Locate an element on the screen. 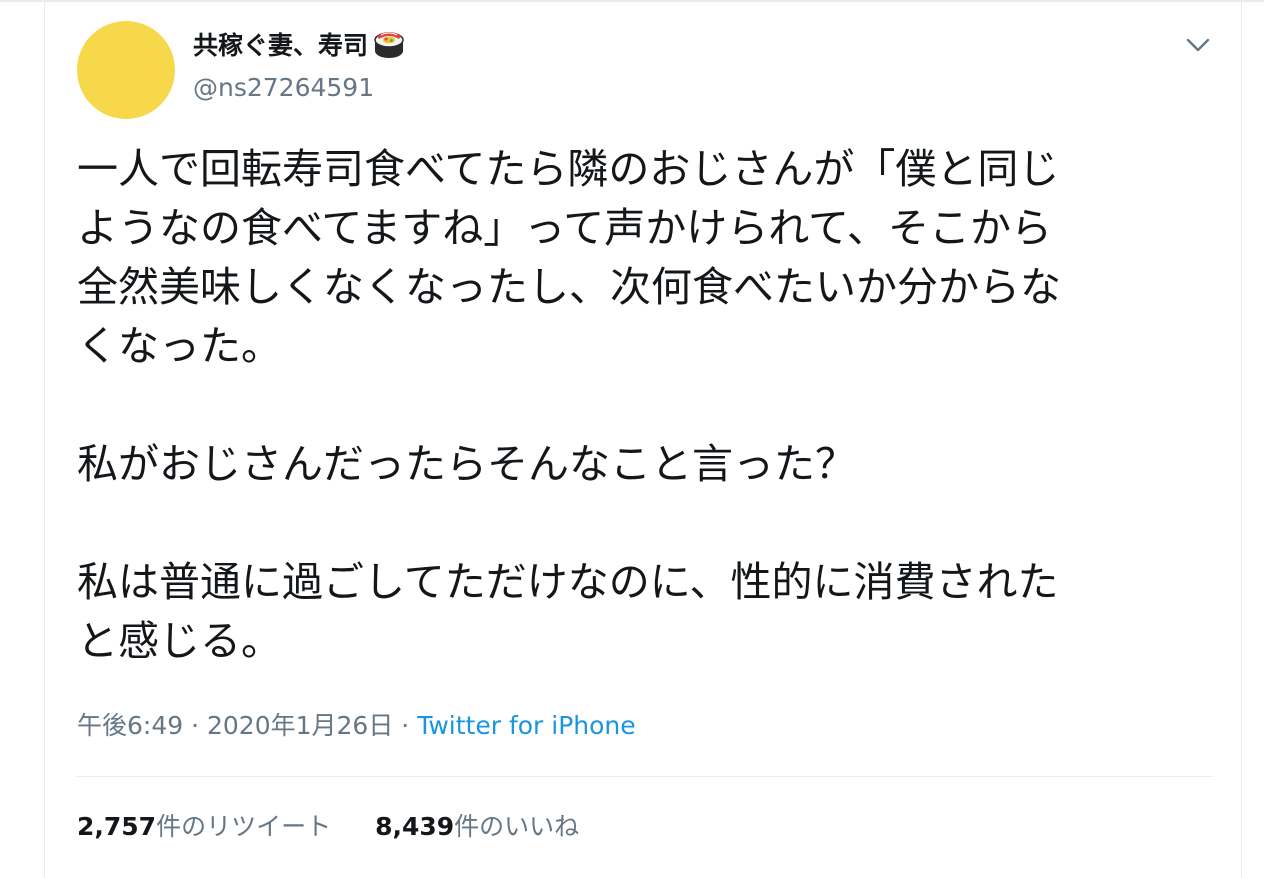 The image size is (1264, 878). chevron-down-icon is located at coordinates (1198, 45).